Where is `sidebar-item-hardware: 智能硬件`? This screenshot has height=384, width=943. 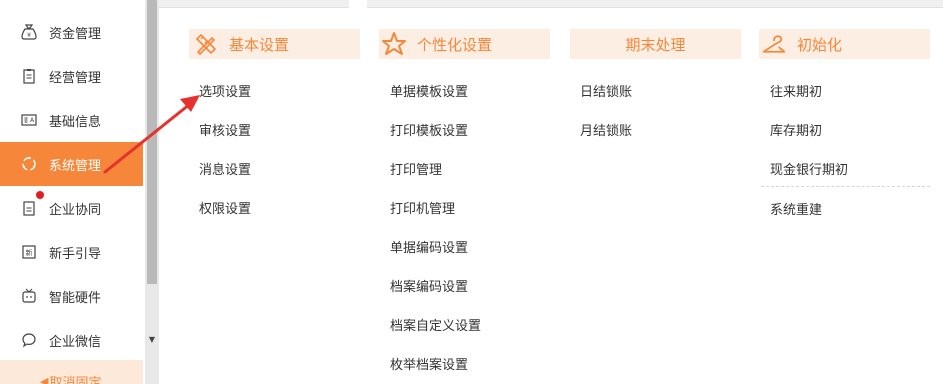 sidebar-item-hardware: 智能硬件 is located at coordinates (71, 296).